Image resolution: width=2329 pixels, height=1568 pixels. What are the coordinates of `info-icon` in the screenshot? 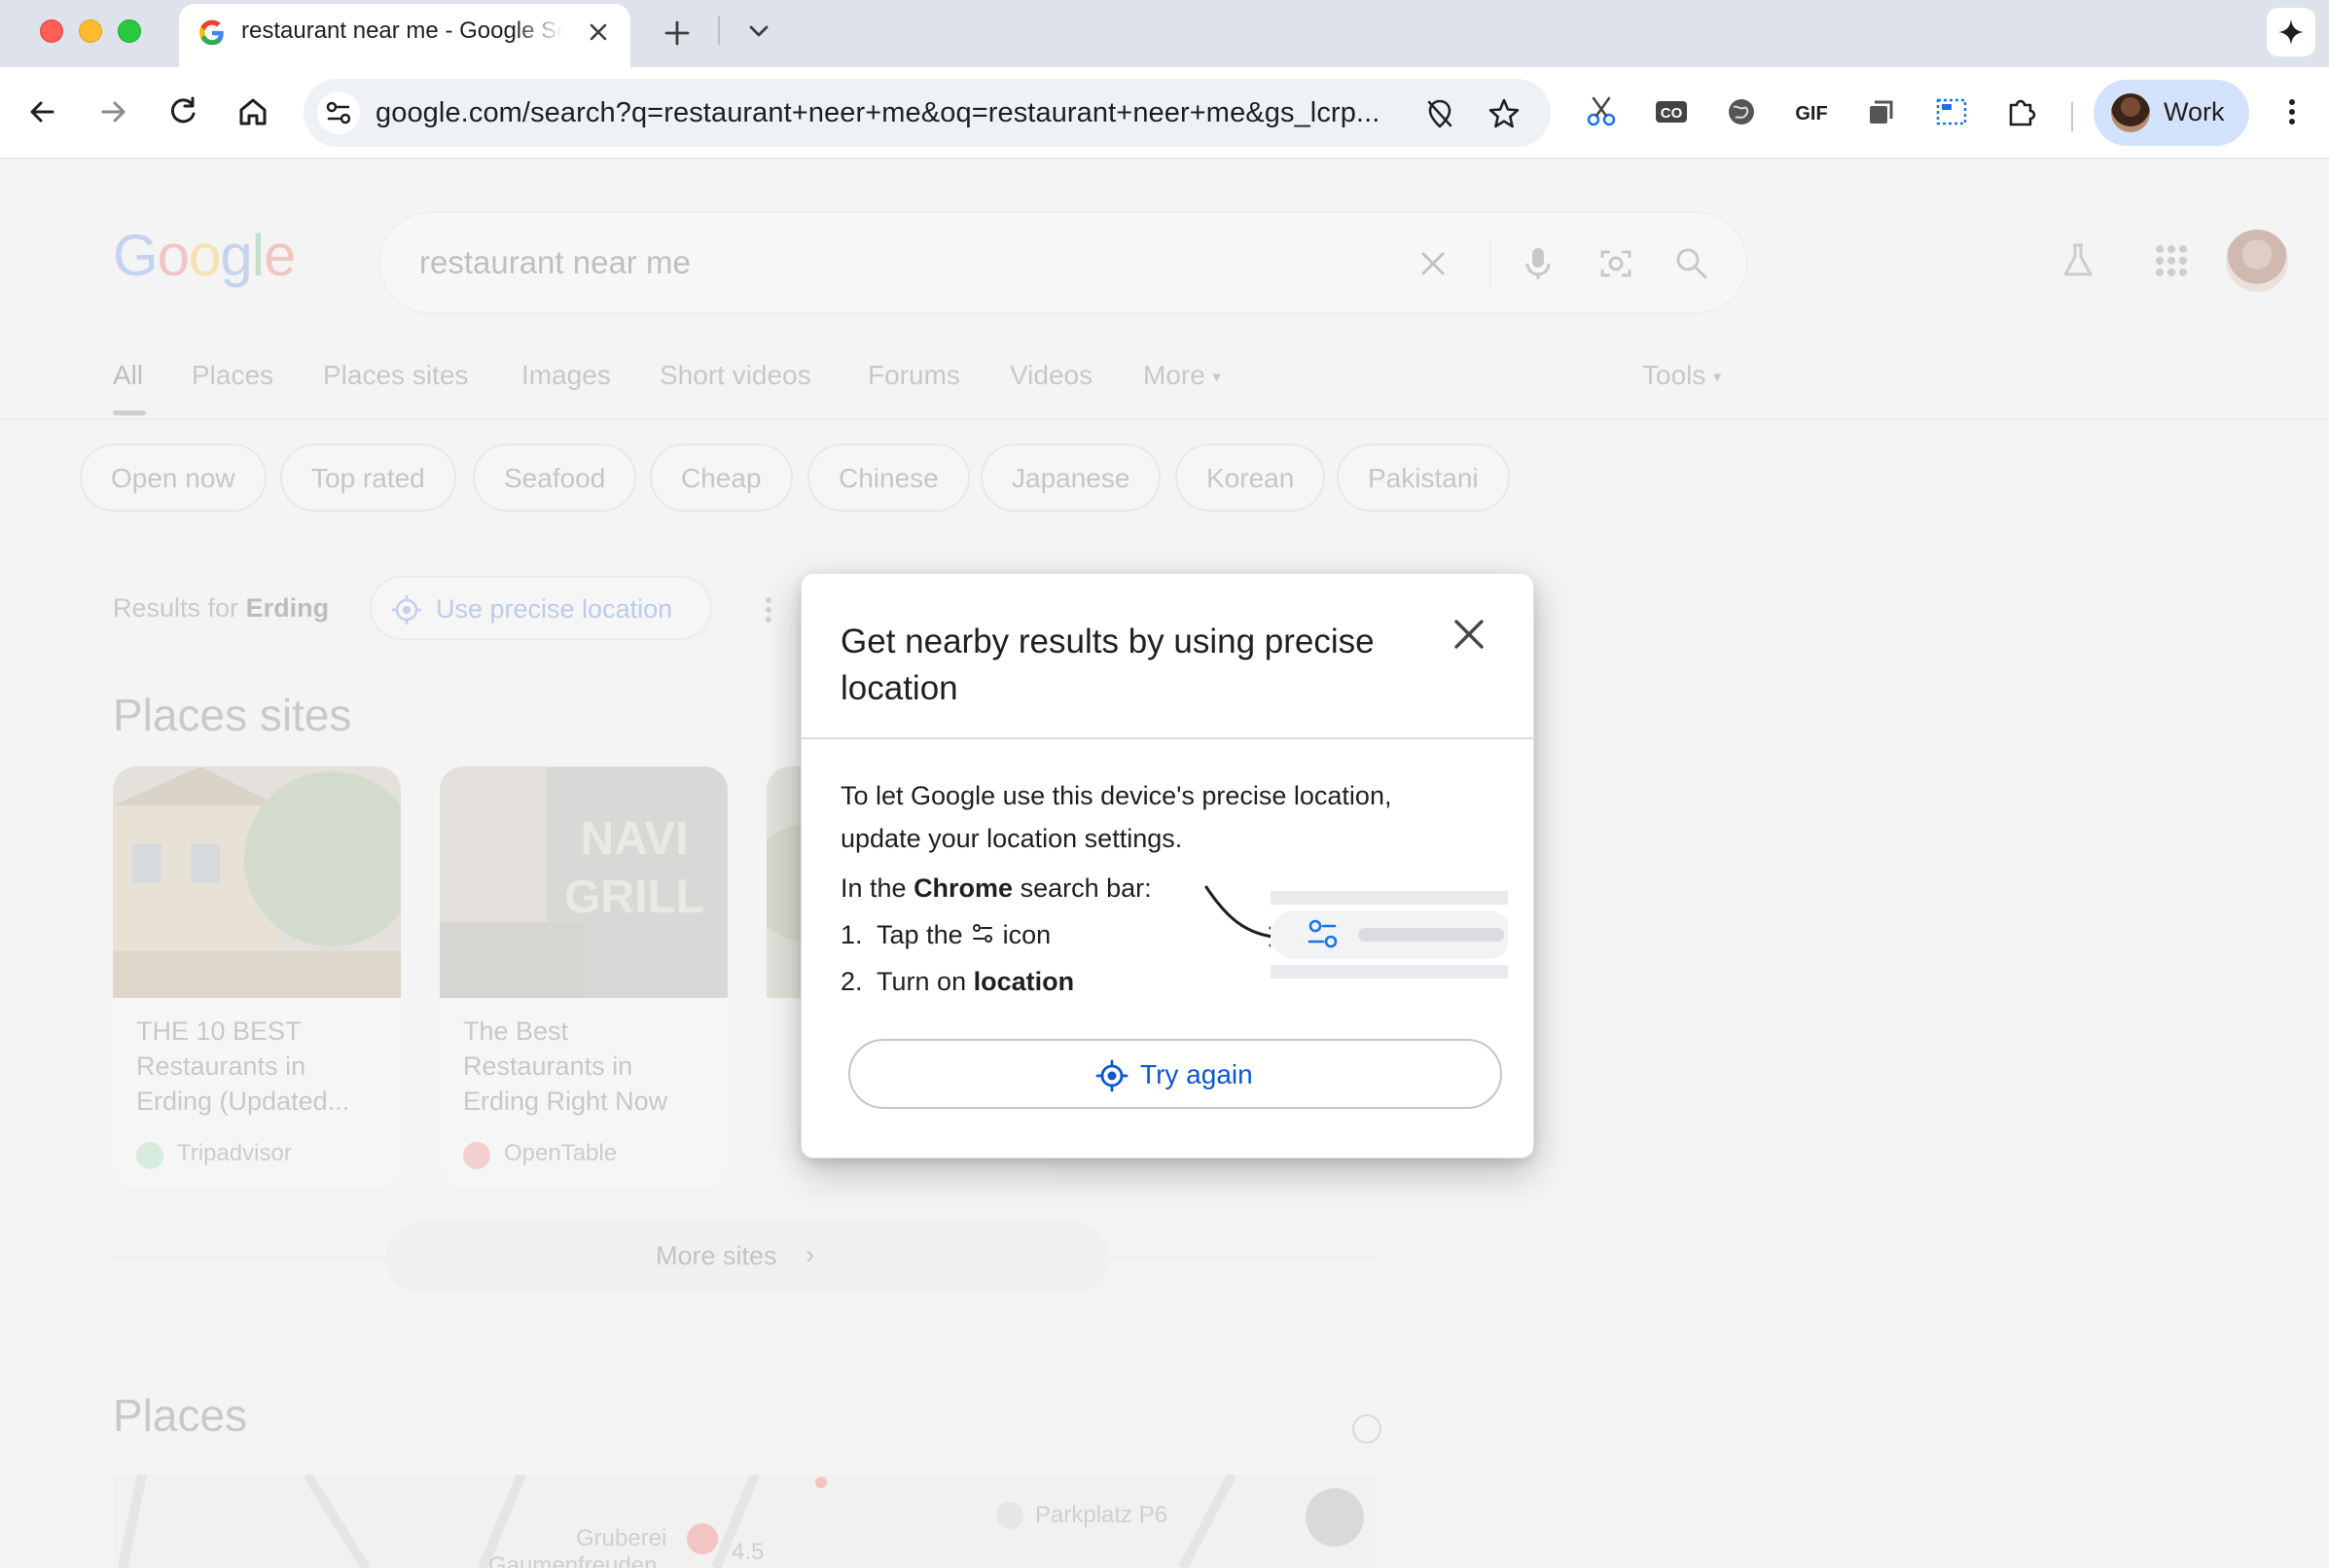 It's located at (1366, 1428).